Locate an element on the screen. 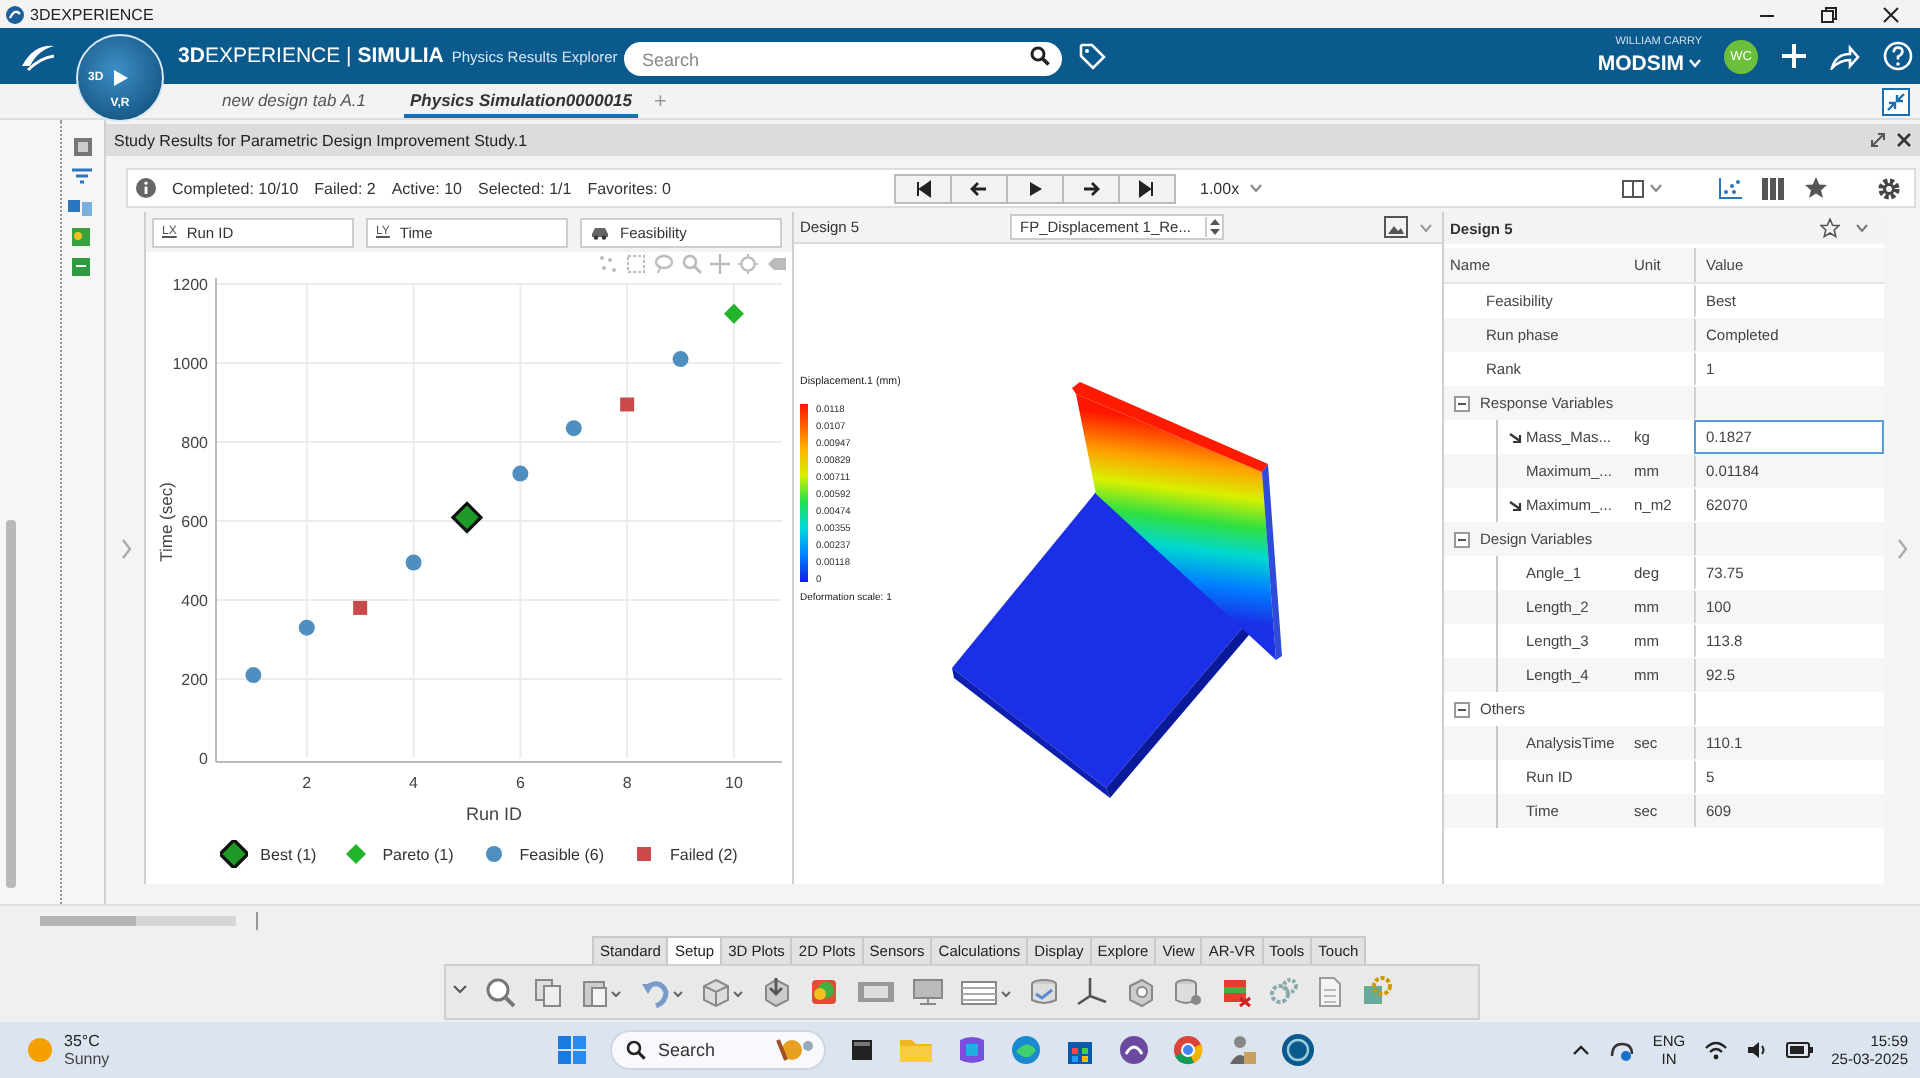 This screenshot has width=1920, height=1078. paste-icon is located at coordinates (602, 992).